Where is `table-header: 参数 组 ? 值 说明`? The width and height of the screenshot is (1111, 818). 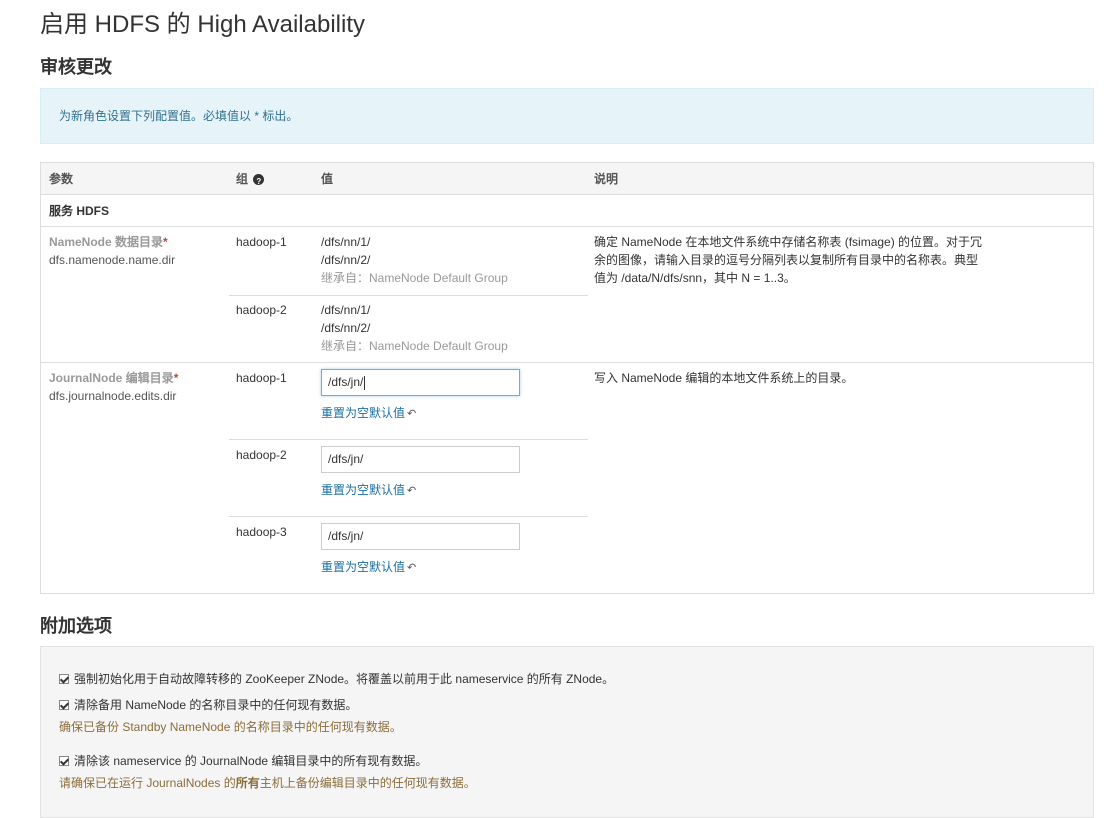
table-header: 参数 组 ? 值 说明 is located at coordinates (567, 179).